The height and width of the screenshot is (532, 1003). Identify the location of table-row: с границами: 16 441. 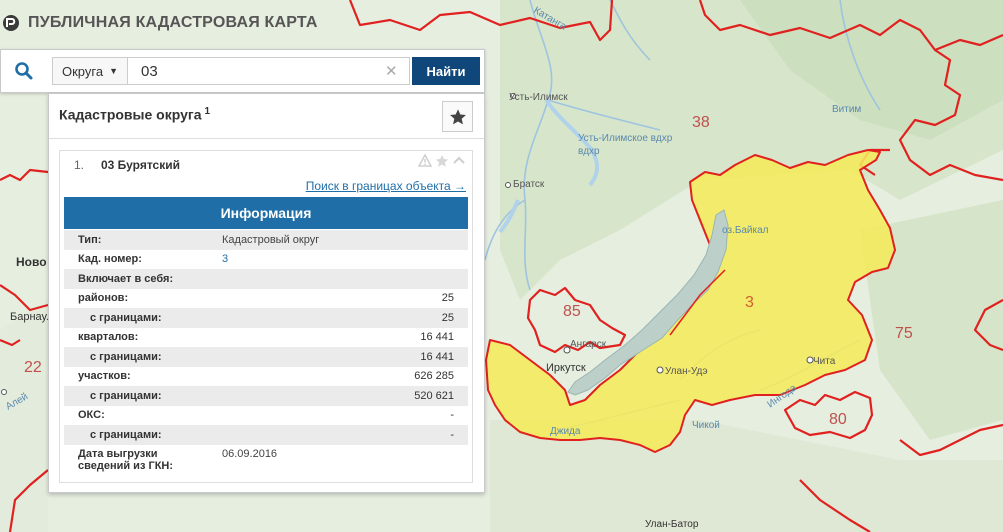
(266, 357).